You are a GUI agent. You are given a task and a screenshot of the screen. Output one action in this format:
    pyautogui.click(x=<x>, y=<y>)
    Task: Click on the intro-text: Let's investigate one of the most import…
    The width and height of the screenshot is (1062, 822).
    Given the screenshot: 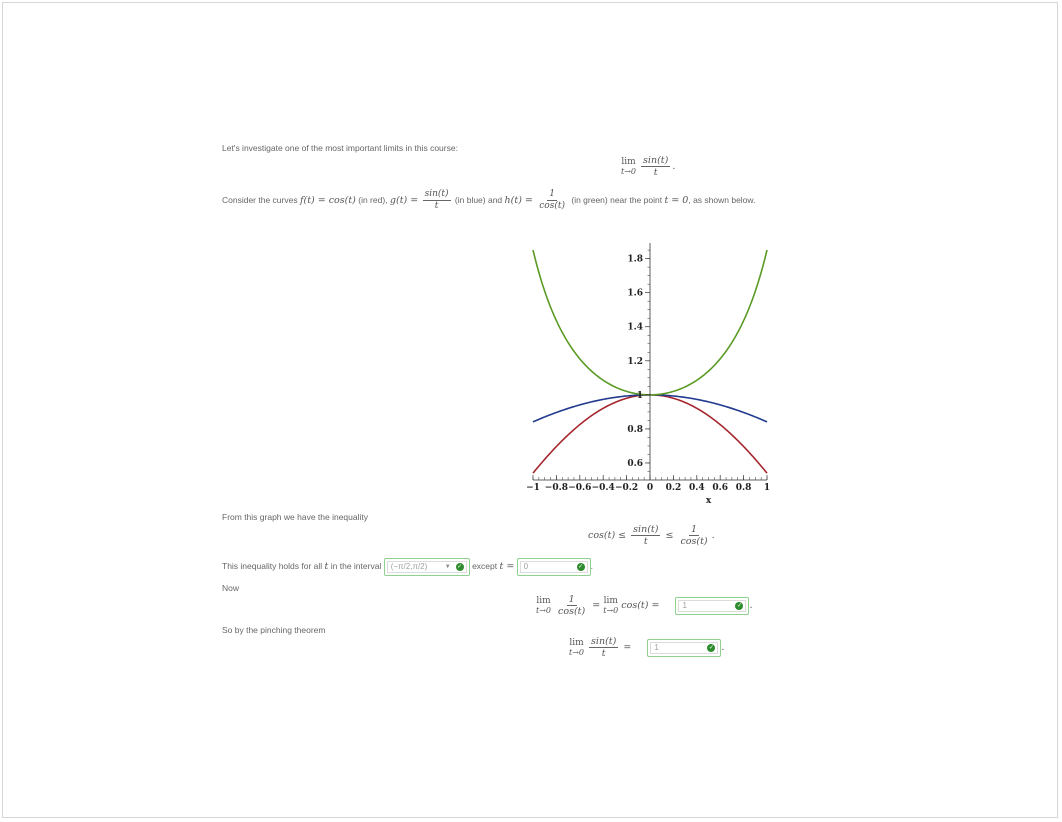 What is the action you would take?
    pyautogui.click(x=340, y=148)
    